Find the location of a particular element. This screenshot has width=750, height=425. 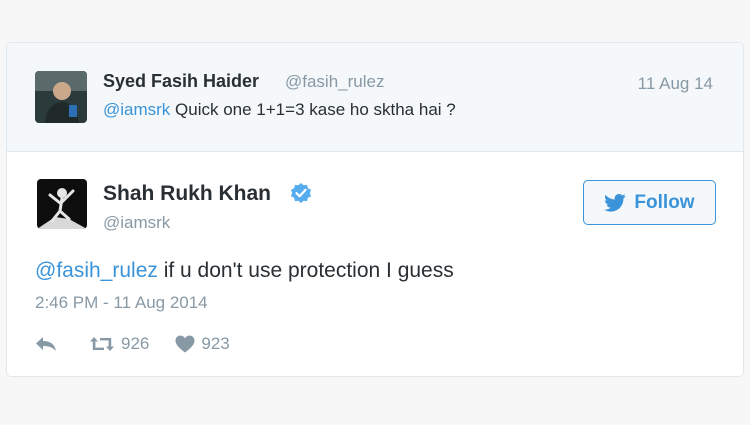

reply-icon is located at coordinates (46, 344).